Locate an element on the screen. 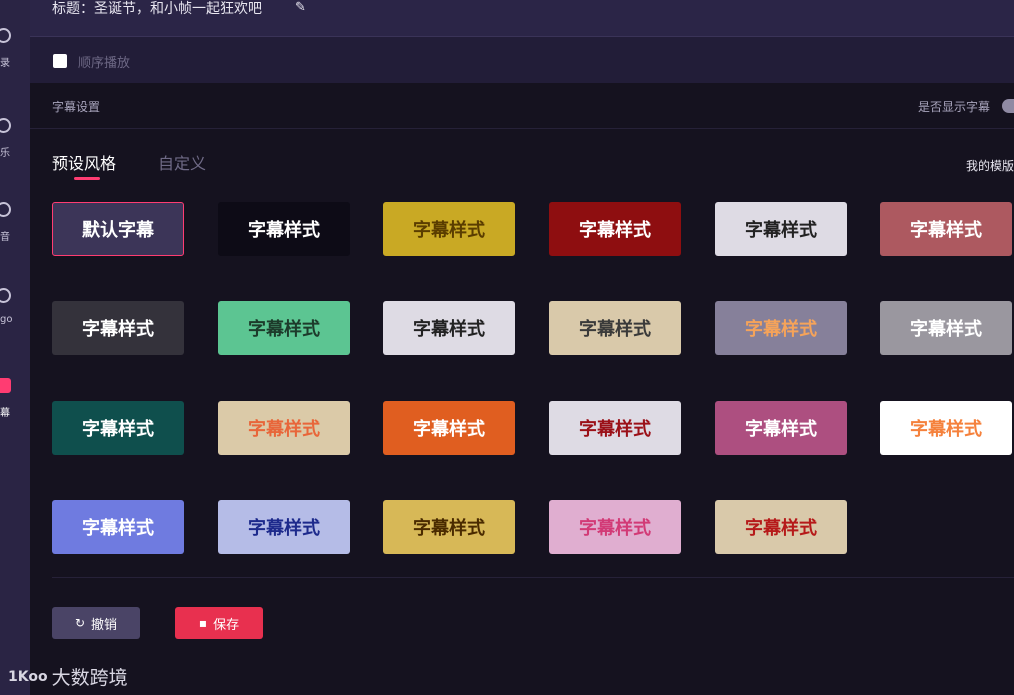 This screenshot has height=695, width=1014. undo-button: ↻ 撤销 is located at coordinates (96, 623).